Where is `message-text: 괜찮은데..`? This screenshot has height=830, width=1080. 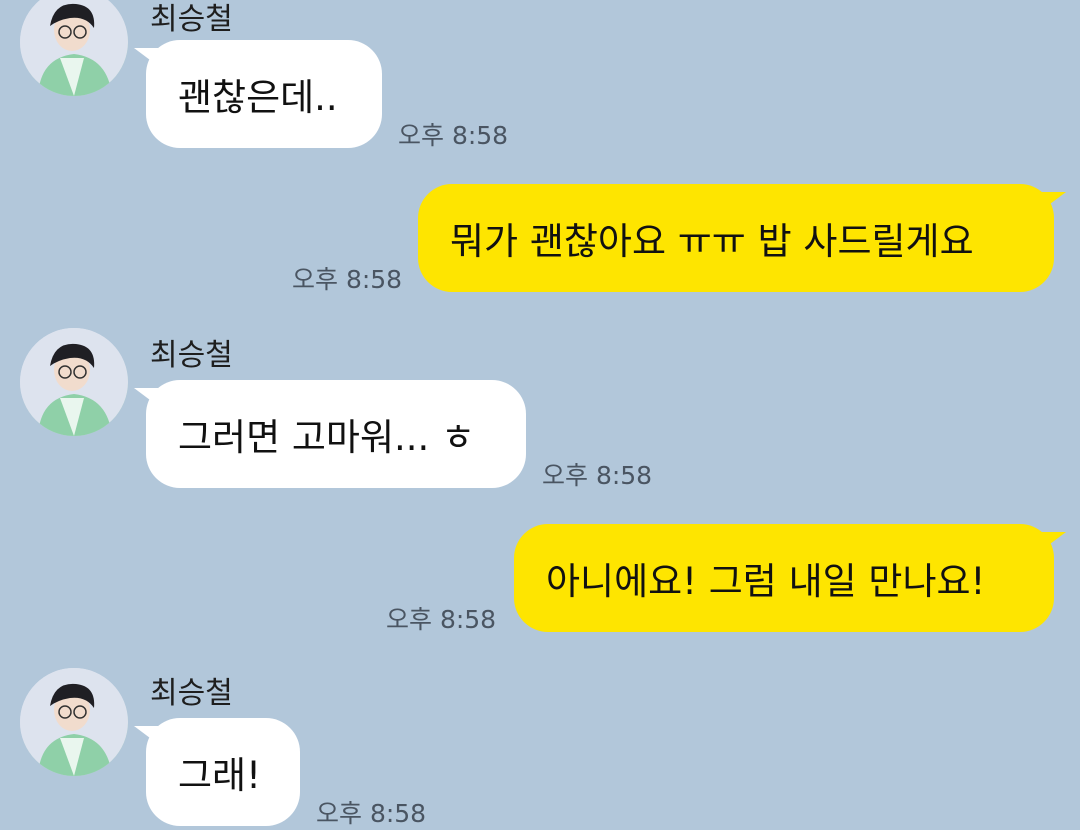
message-text: 괜찮은데.. is located at coordinates (258, 97).